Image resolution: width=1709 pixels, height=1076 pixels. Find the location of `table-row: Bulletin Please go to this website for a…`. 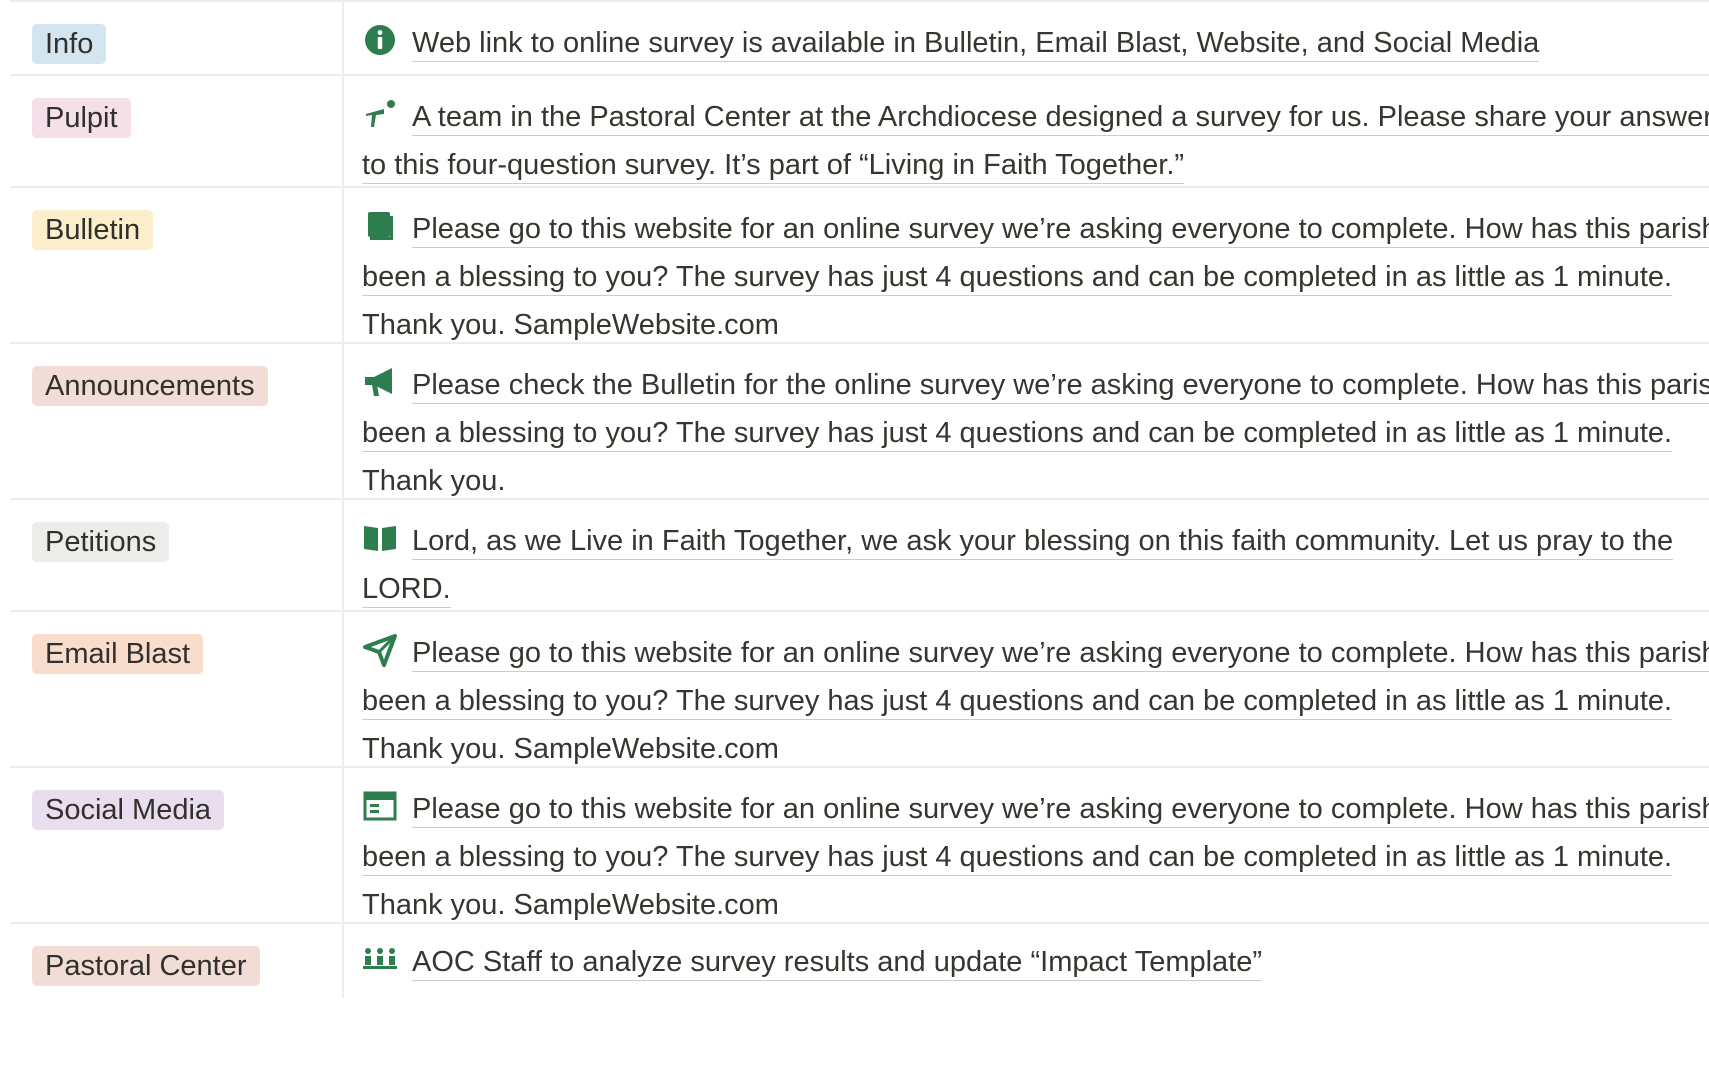

table-row: Bulletin Please go to this website for a… is located at coordinates (859, 264).